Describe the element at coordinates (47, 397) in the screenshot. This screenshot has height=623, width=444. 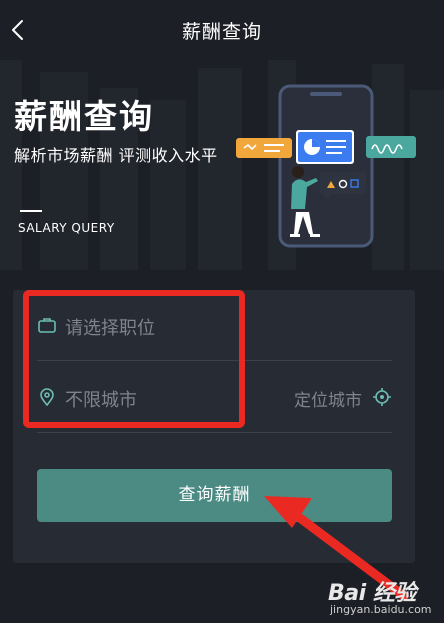
I see `location-pin-icon` at that location.